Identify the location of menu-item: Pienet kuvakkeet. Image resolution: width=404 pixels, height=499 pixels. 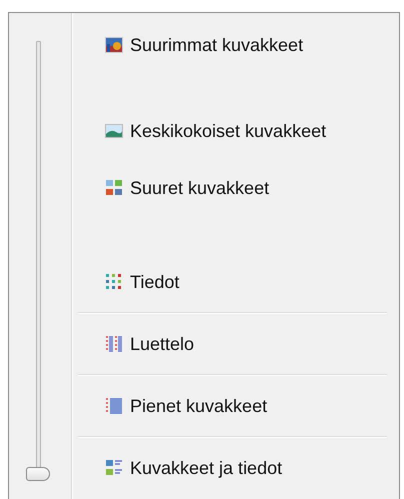
(232, 406).